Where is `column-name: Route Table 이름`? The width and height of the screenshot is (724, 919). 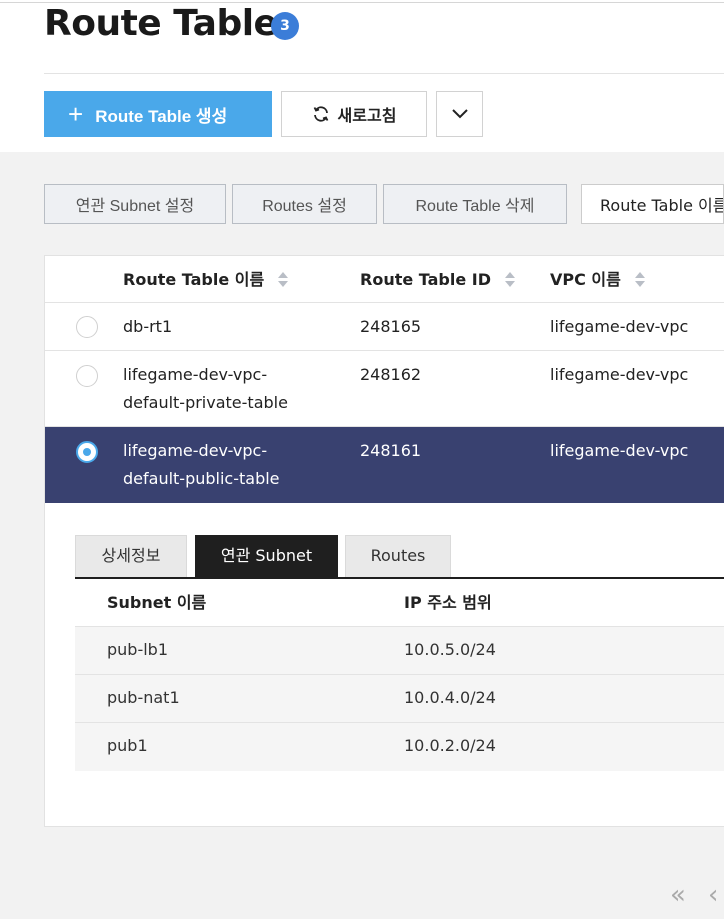
column-name: Route Table 이름 is located at coordinates (206, 279).